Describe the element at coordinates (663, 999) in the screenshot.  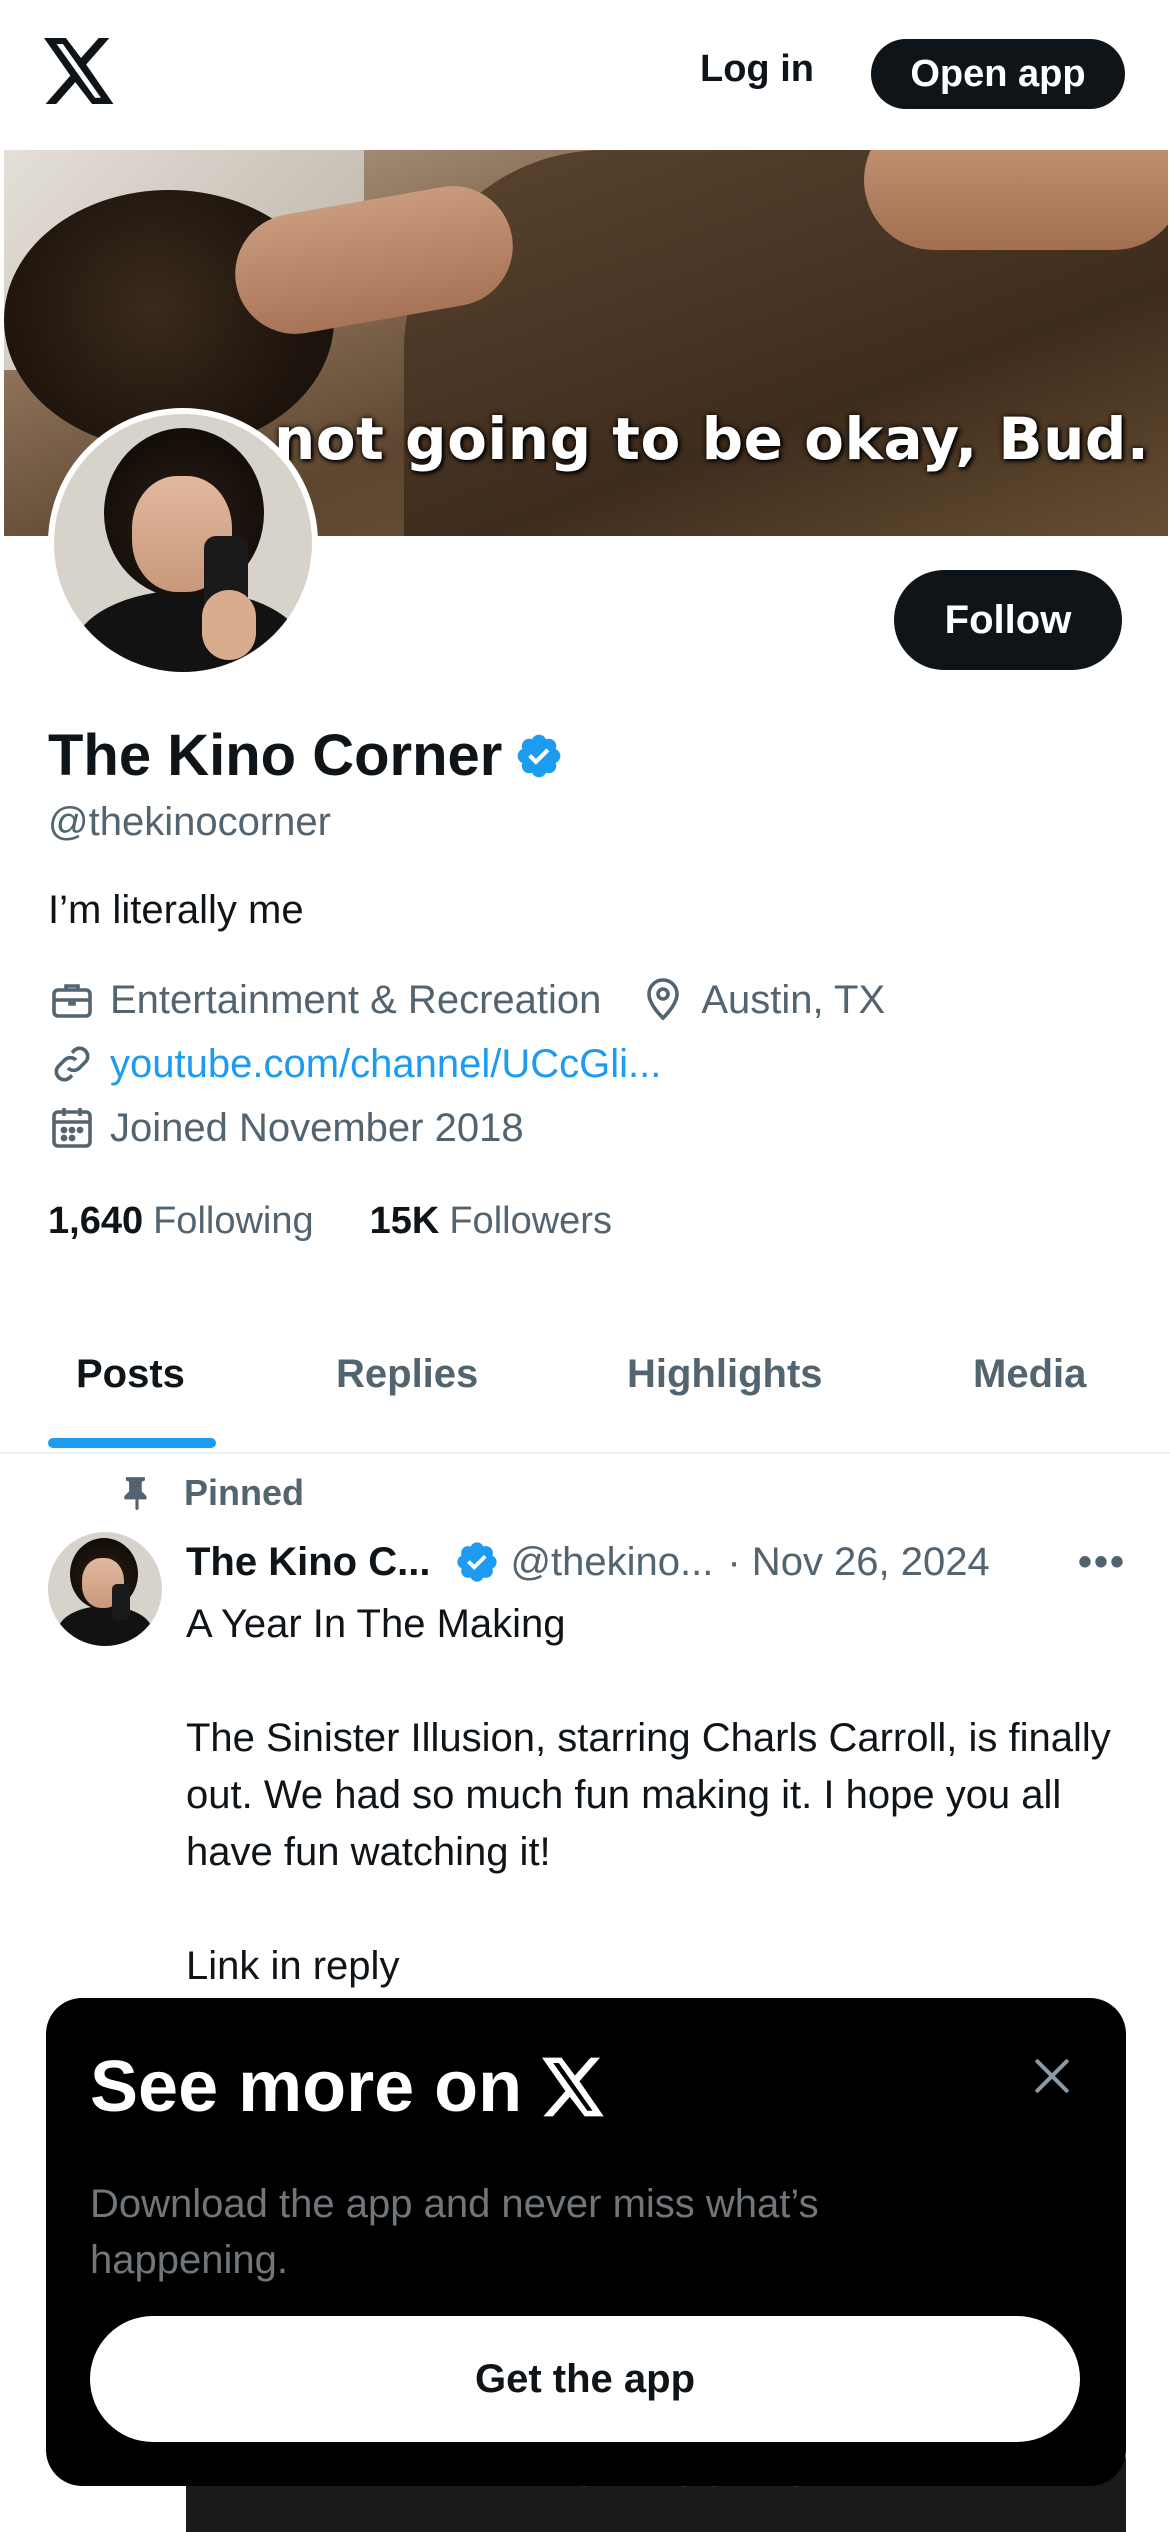
I see `location-pin-icon` at that location.